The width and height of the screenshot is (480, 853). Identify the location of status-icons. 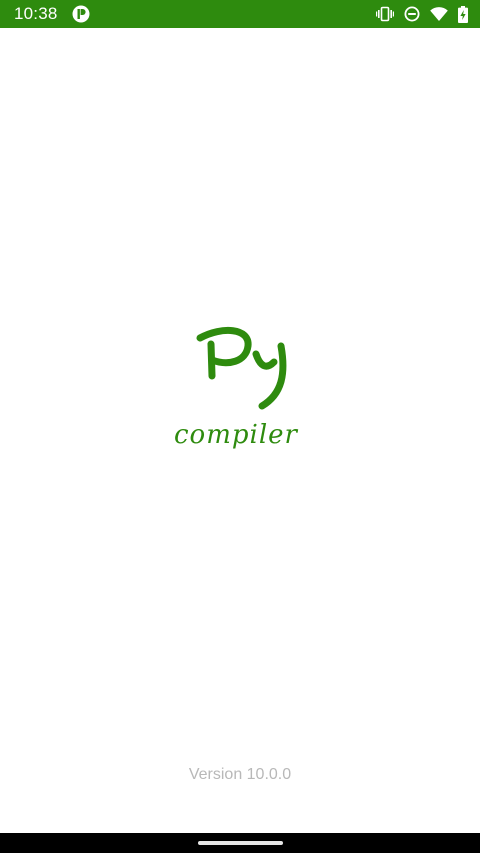
(422, 14).